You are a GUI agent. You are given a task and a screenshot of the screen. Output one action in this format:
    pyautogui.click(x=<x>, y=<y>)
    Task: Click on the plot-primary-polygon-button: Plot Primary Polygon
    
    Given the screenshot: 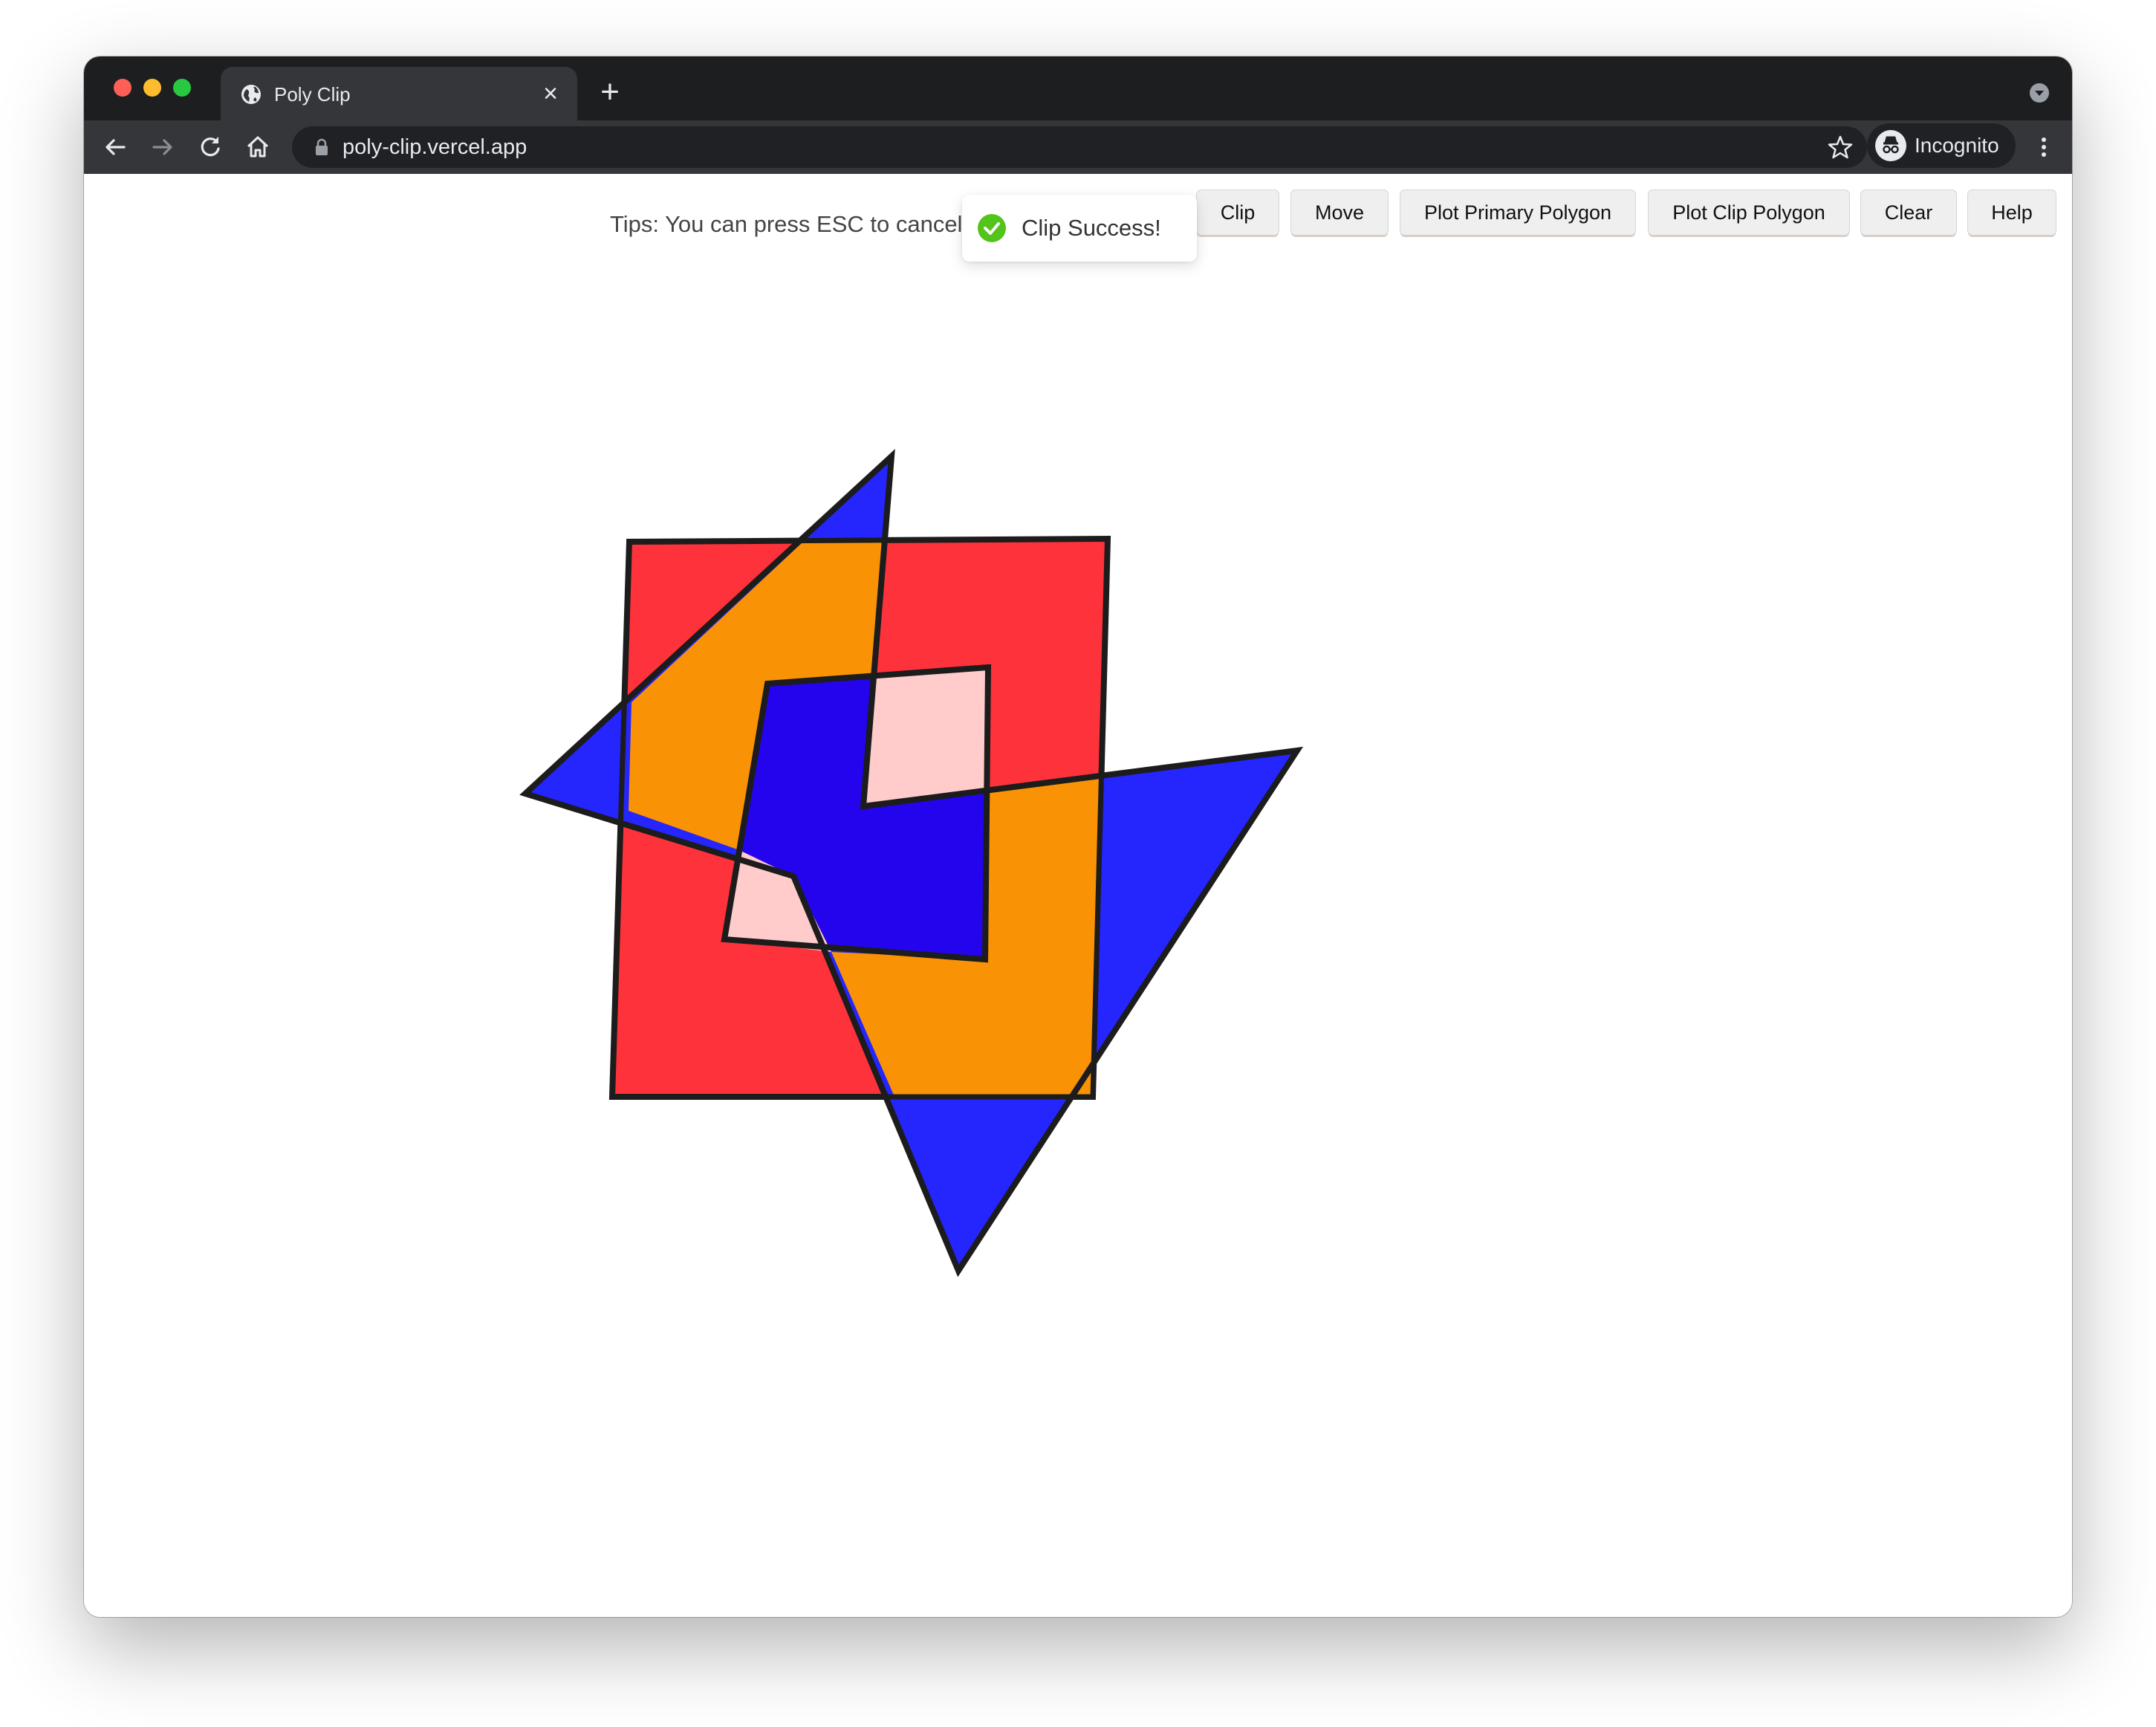 What is the action you would take?
    pyautogui.click(x=1517, y=213)
    